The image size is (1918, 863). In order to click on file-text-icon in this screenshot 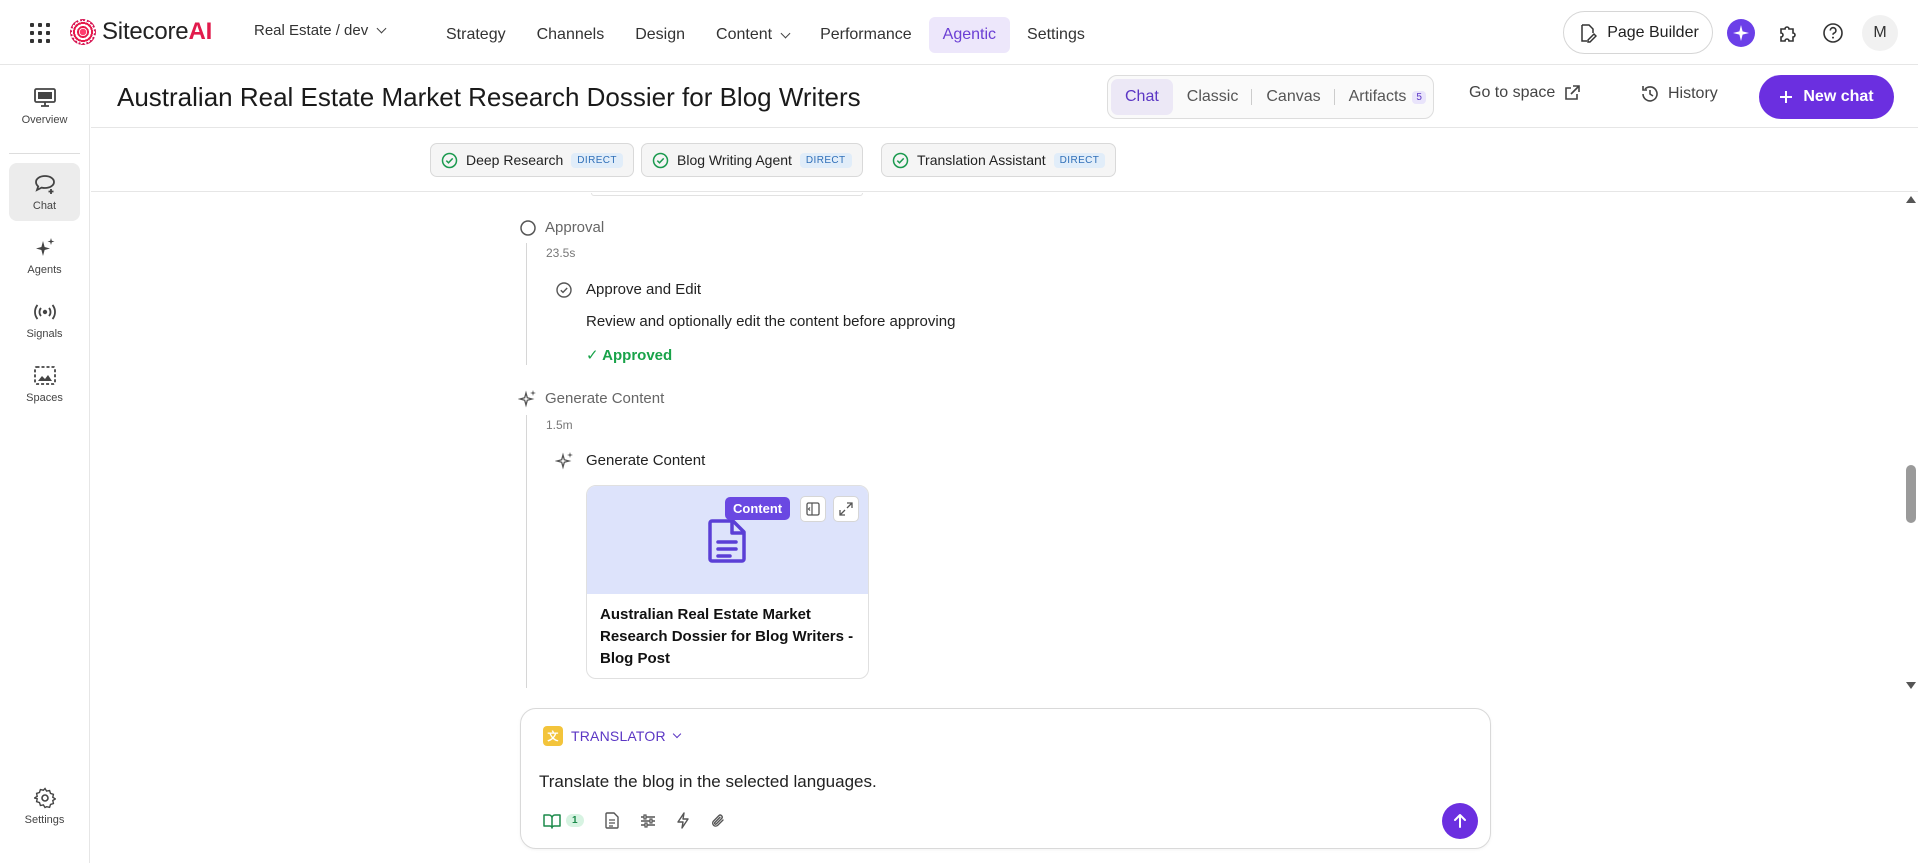, I will do `click(611, 820)`.